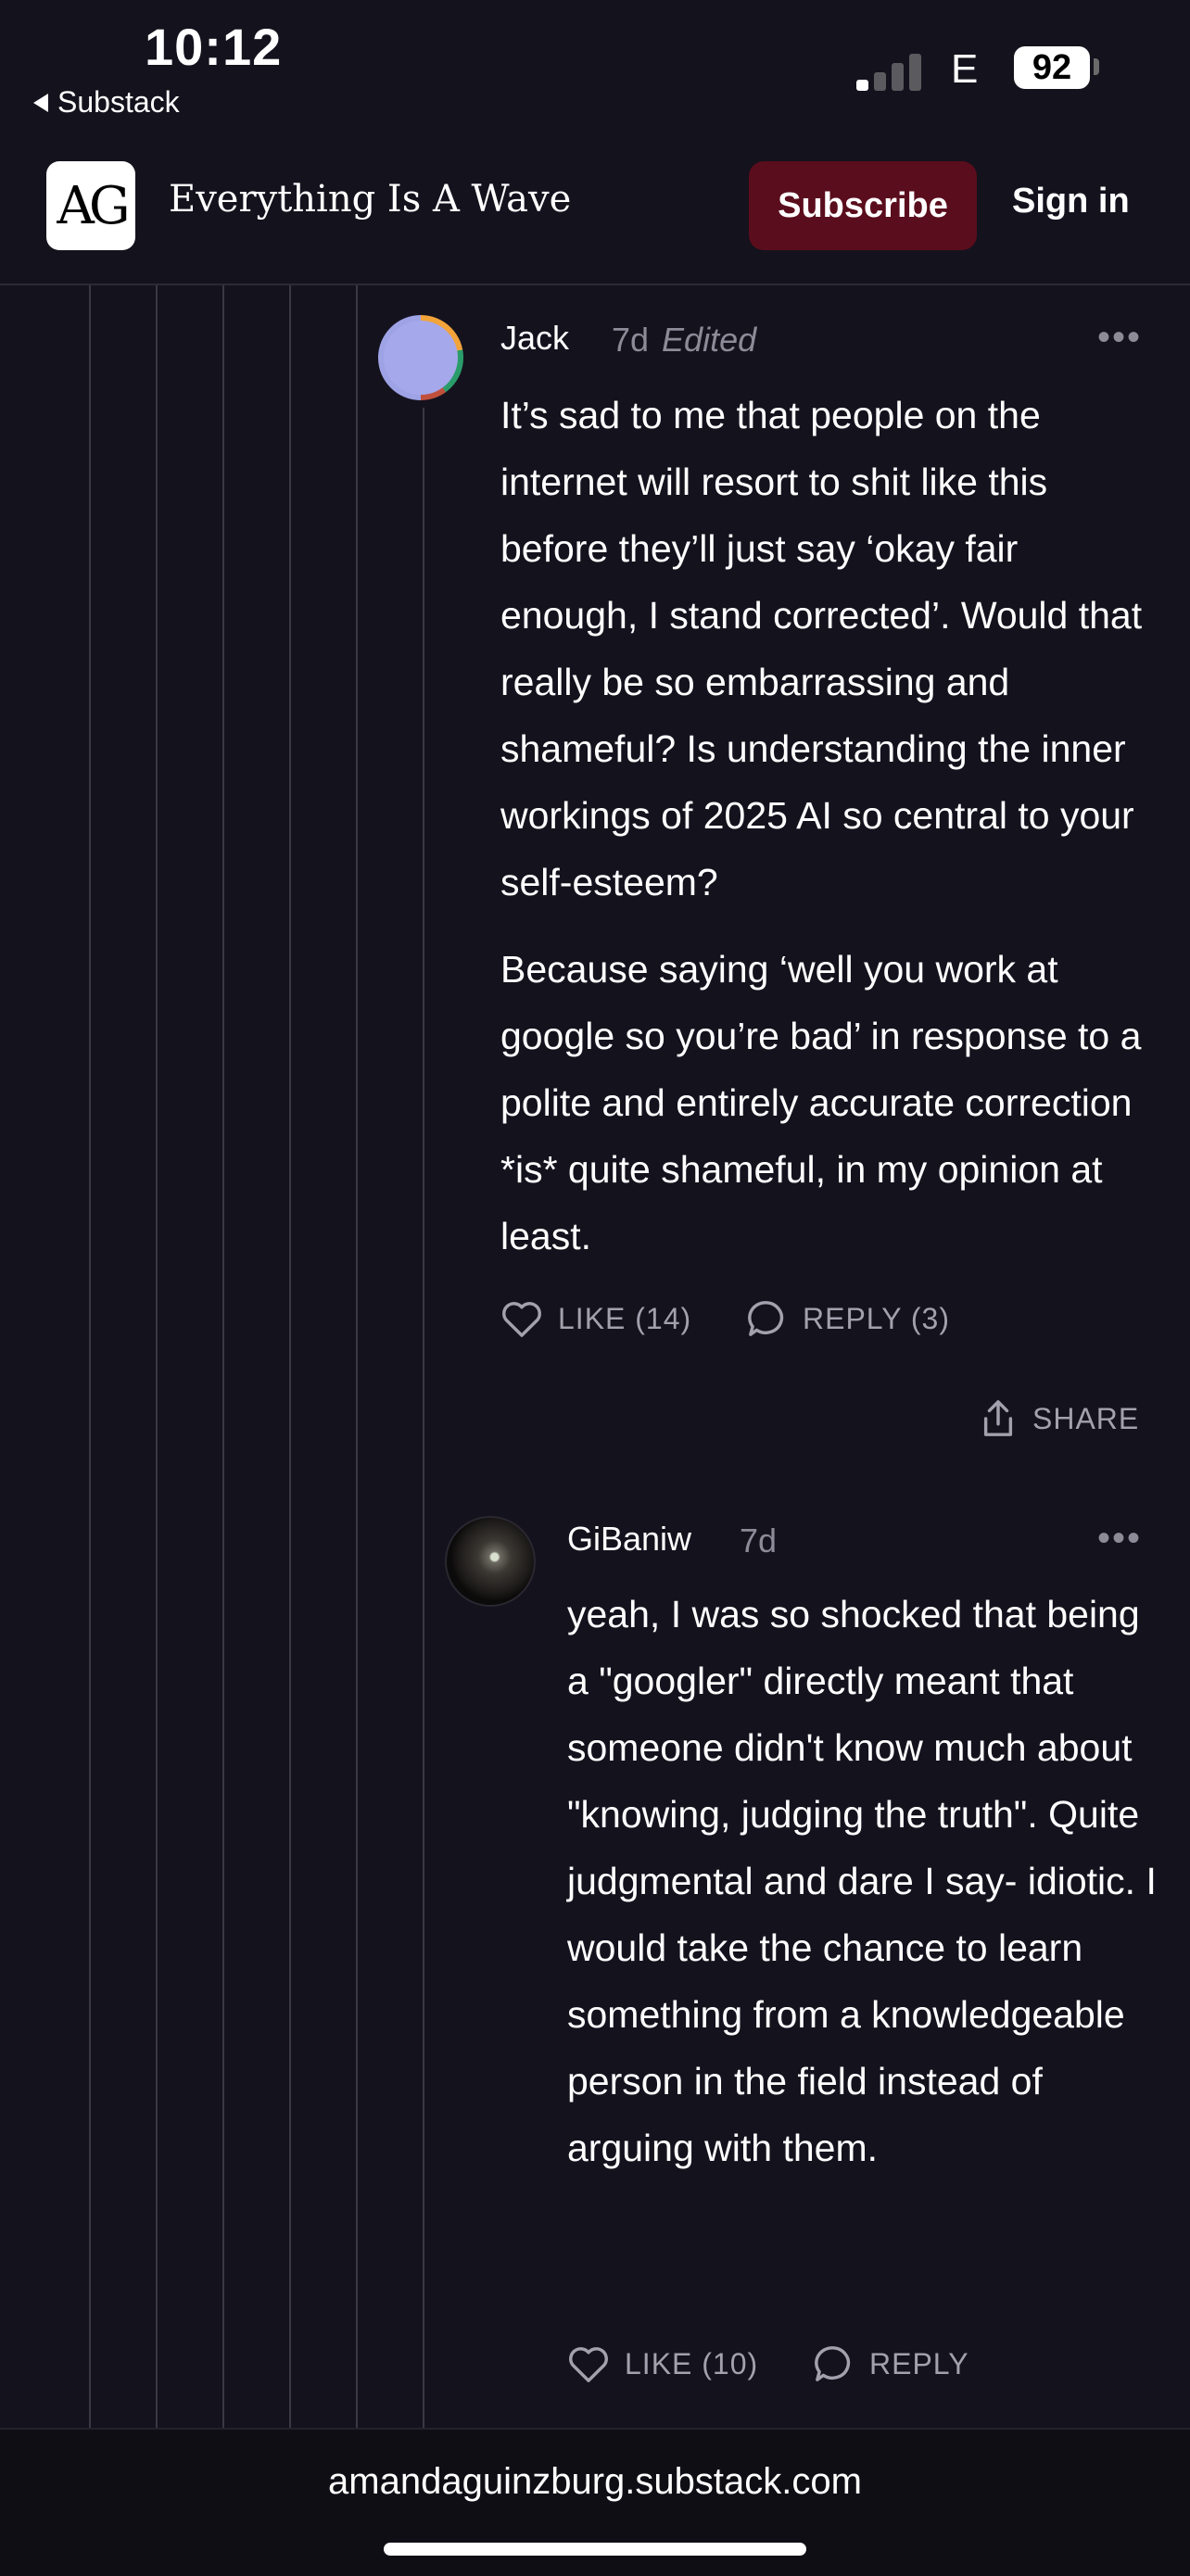  I want to click on clock: 10:12, so click(214, 47).